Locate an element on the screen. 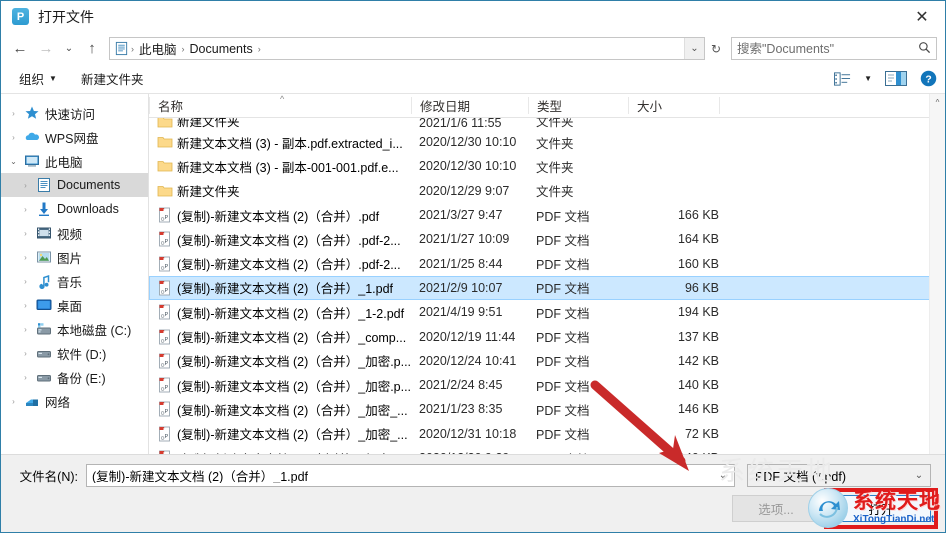 Image resolution: width=946 pixels, height=533 pixels. close-icon: ✕ is located at coordinates (922, 16).